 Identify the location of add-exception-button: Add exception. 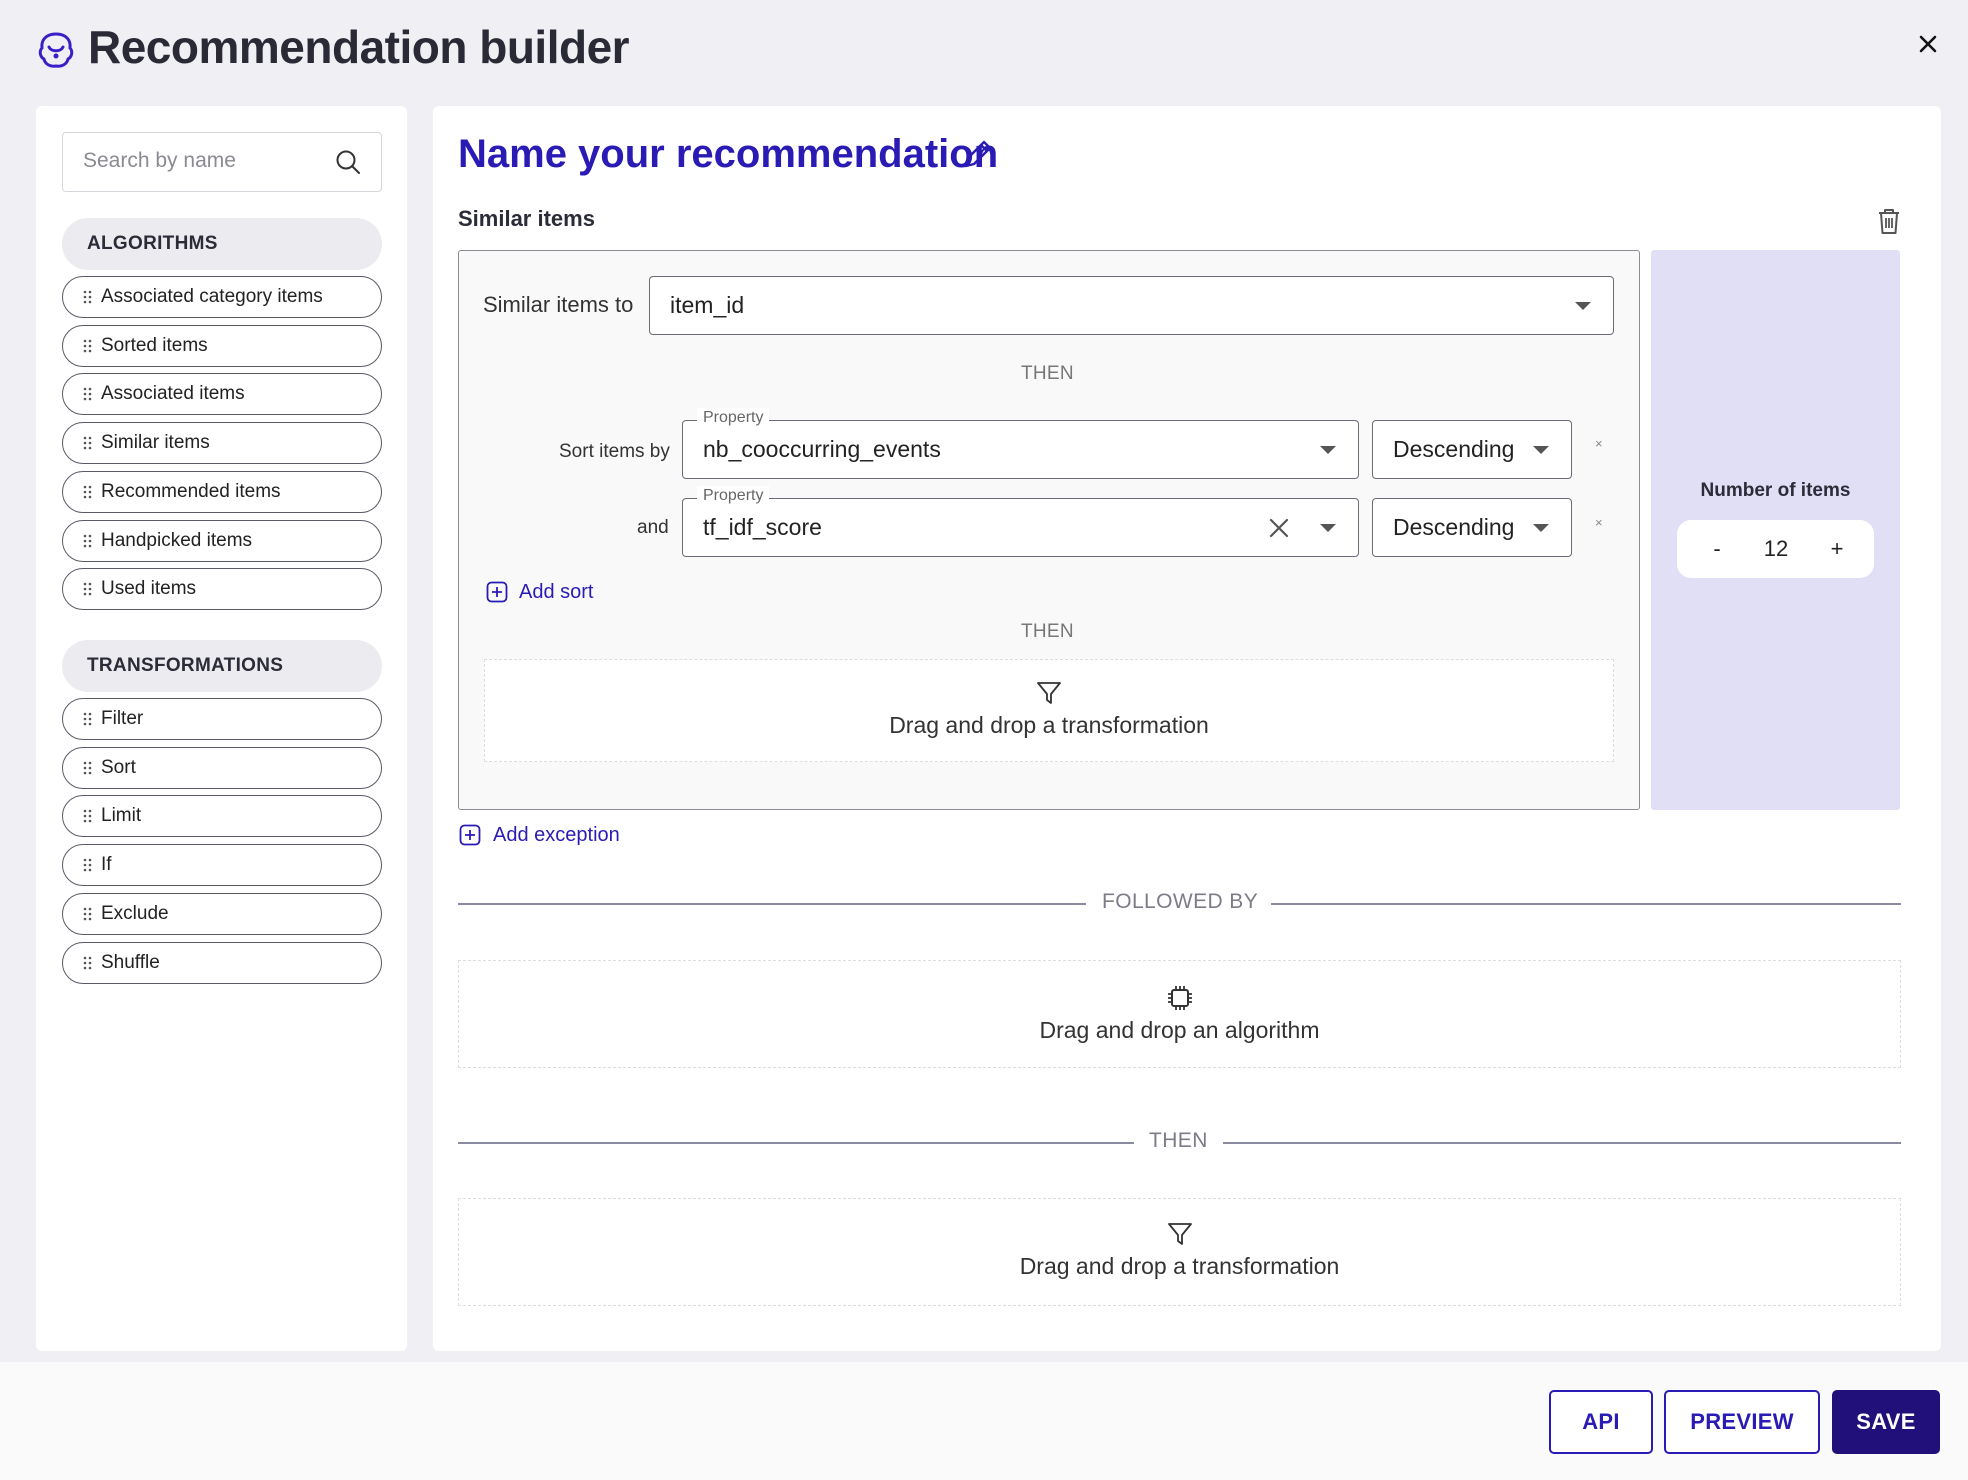
(556, 835).